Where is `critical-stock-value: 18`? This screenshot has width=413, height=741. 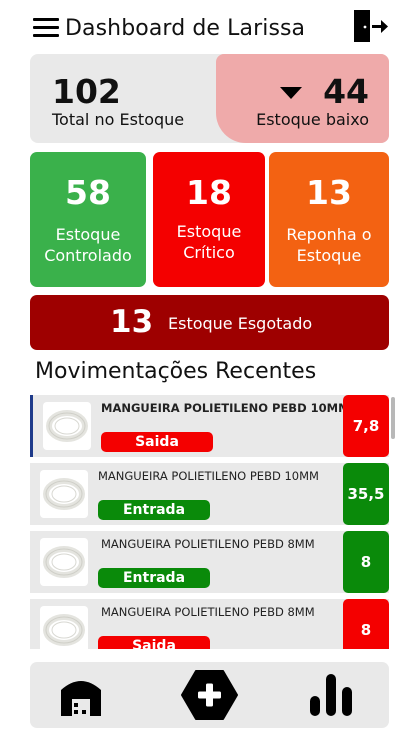 critical-stock-value: 18 is located at coordinates (209, 192).